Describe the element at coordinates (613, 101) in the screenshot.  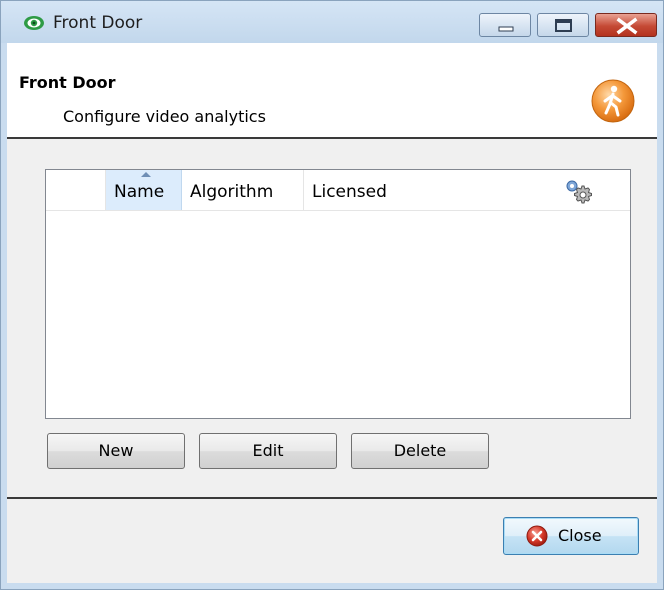
I see `walking-person-icon` at that location.